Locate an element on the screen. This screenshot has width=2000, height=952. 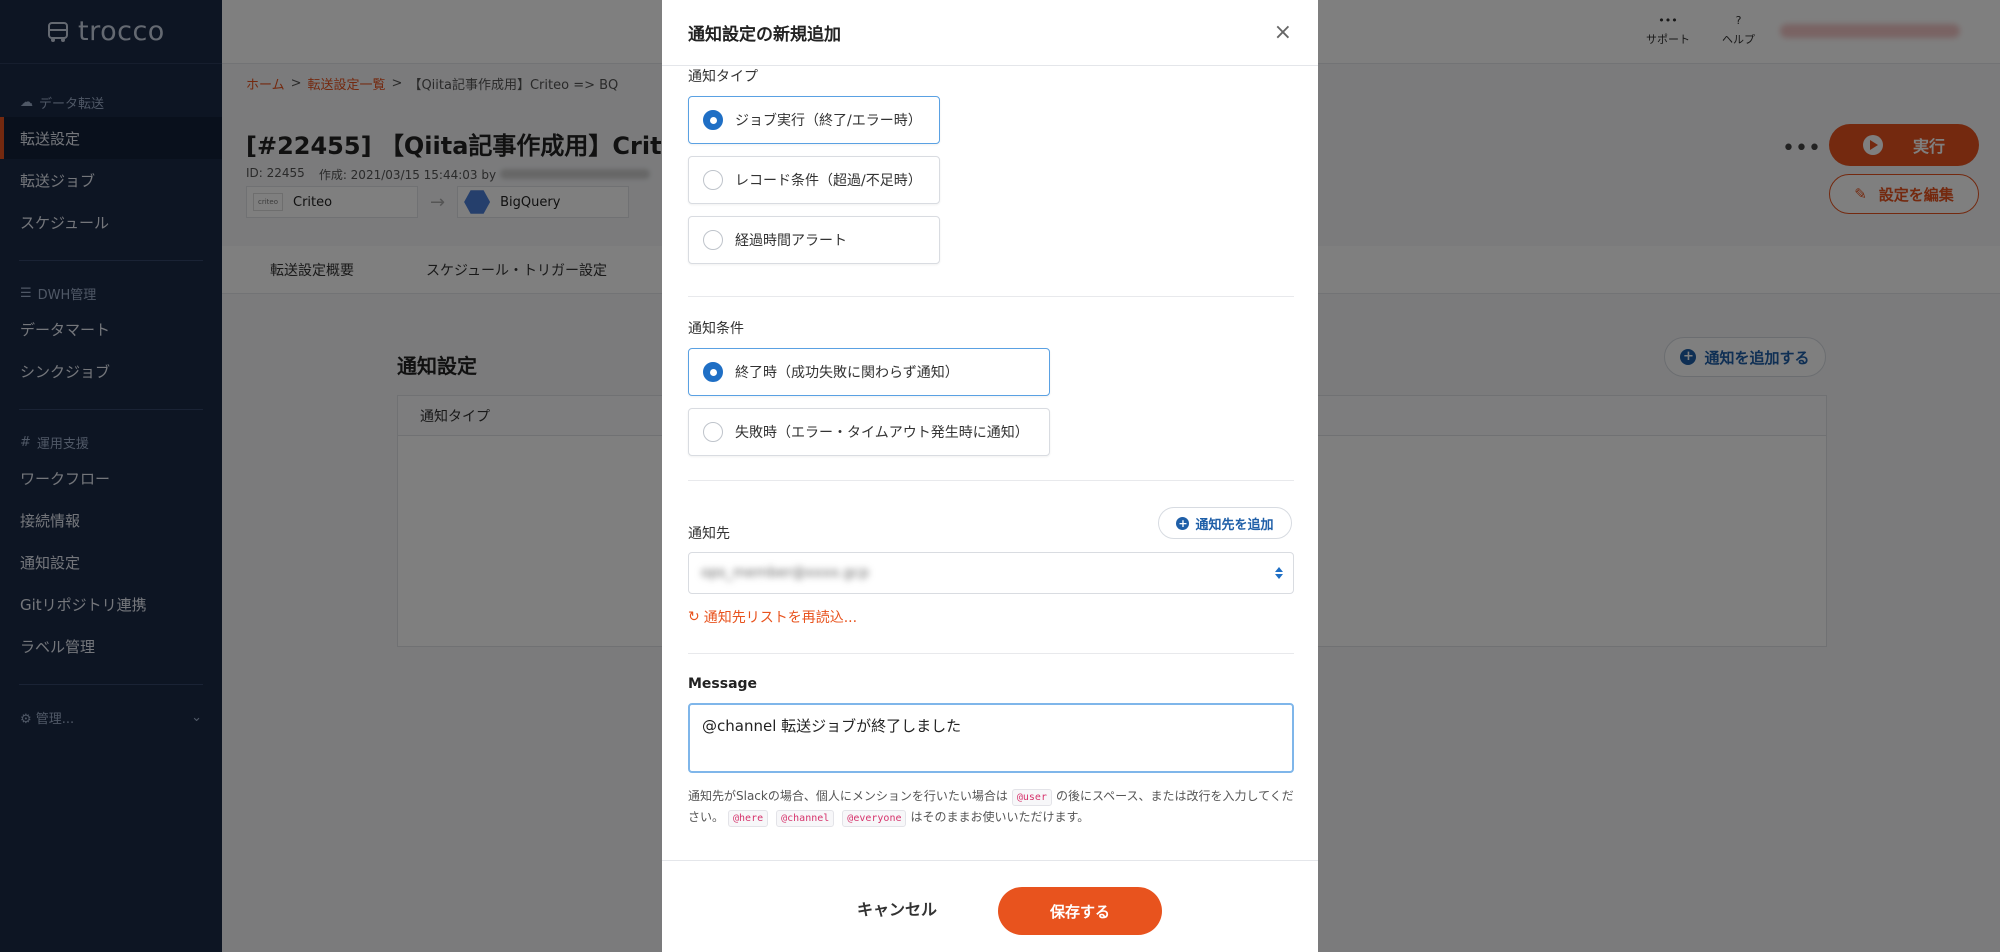
notification-condition-label: 通知条件 is located at coordinates (716, 329).